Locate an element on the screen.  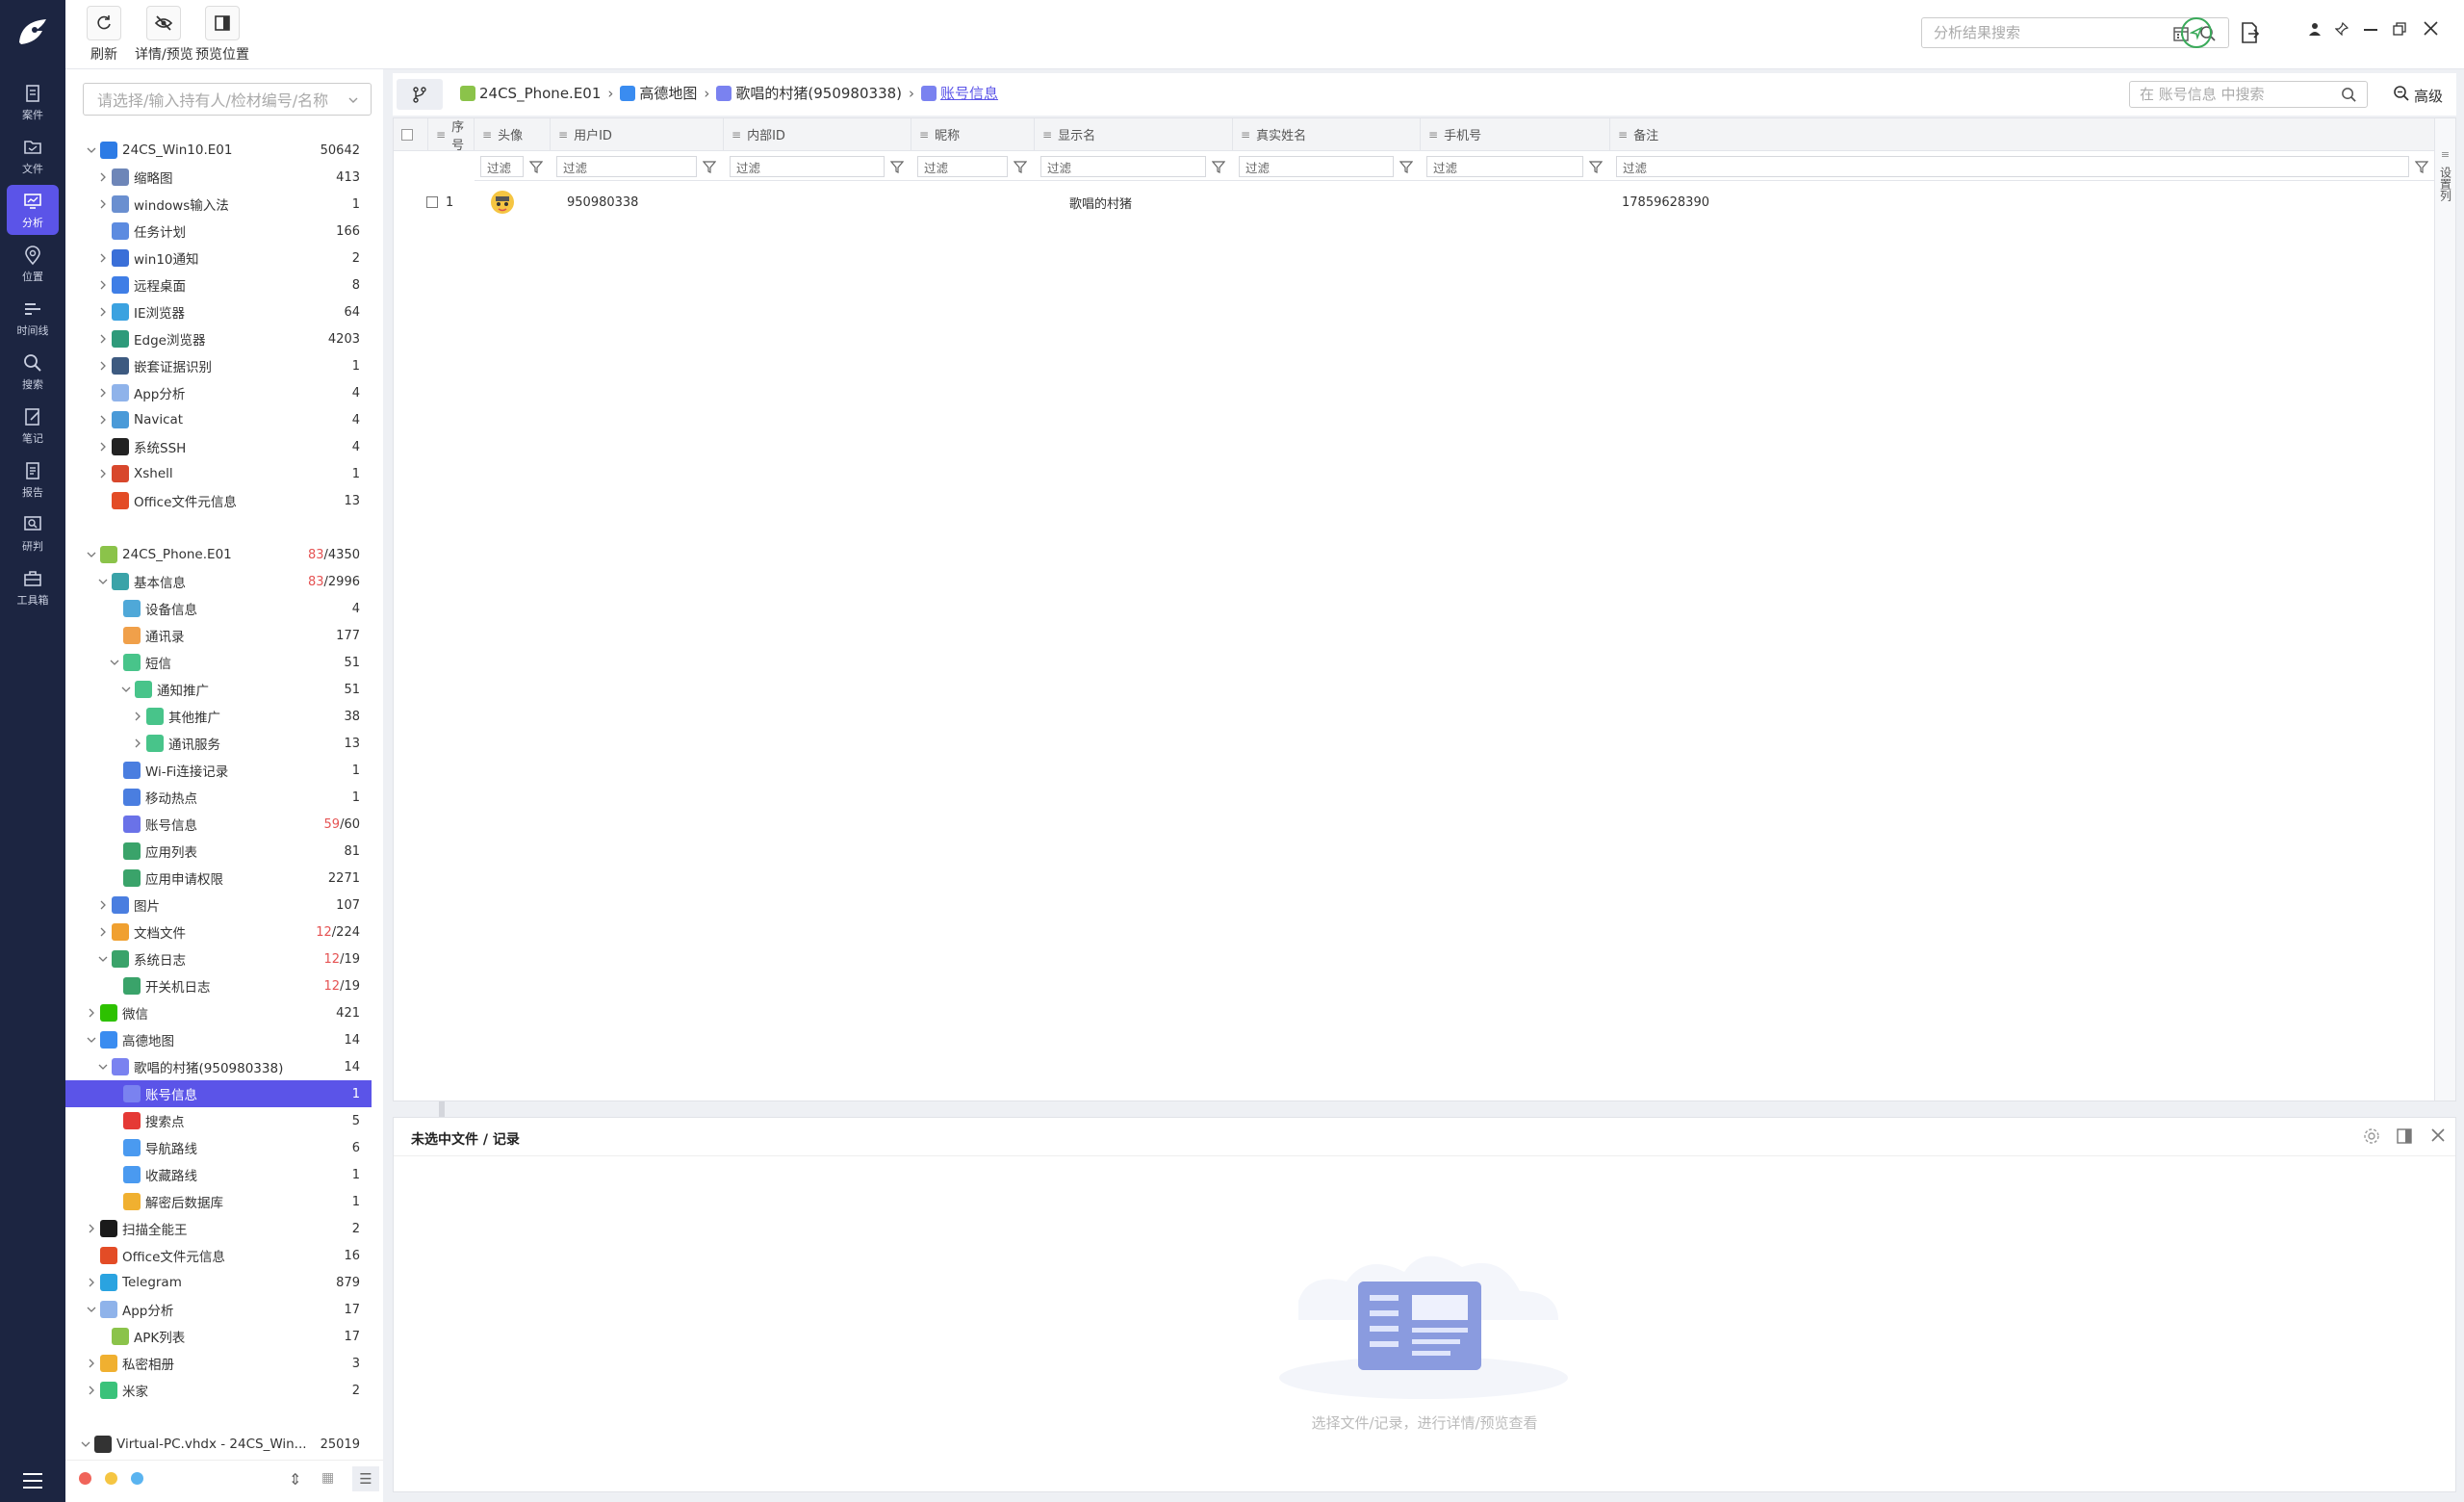
settings-icon is located at coordinates (2371, 1138).